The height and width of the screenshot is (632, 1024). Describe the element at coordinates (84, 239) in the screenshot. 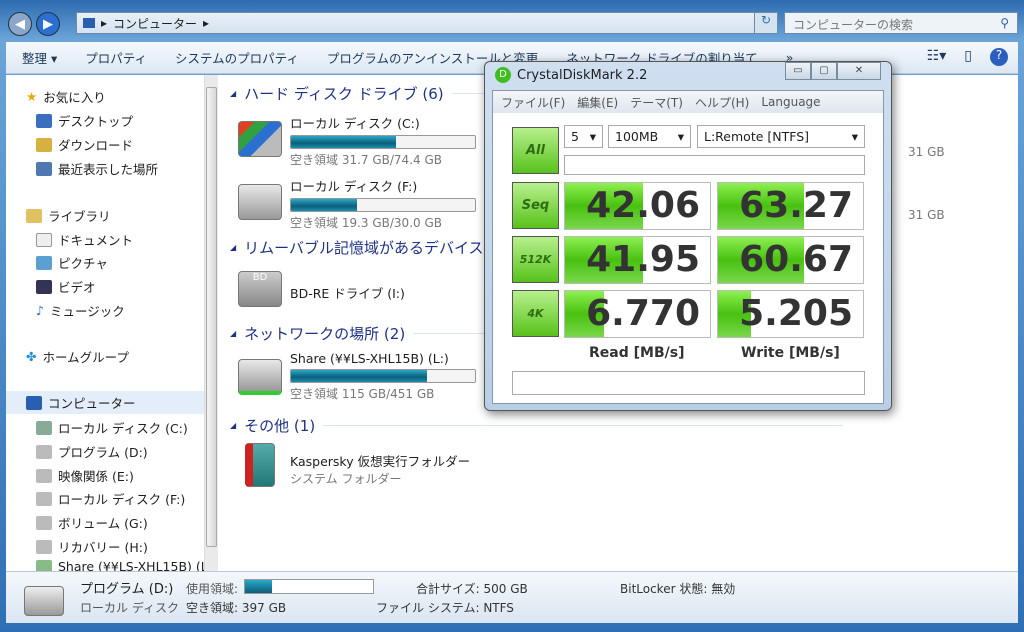

I see `sidebar-item-documents: ドキュメント` at that location.